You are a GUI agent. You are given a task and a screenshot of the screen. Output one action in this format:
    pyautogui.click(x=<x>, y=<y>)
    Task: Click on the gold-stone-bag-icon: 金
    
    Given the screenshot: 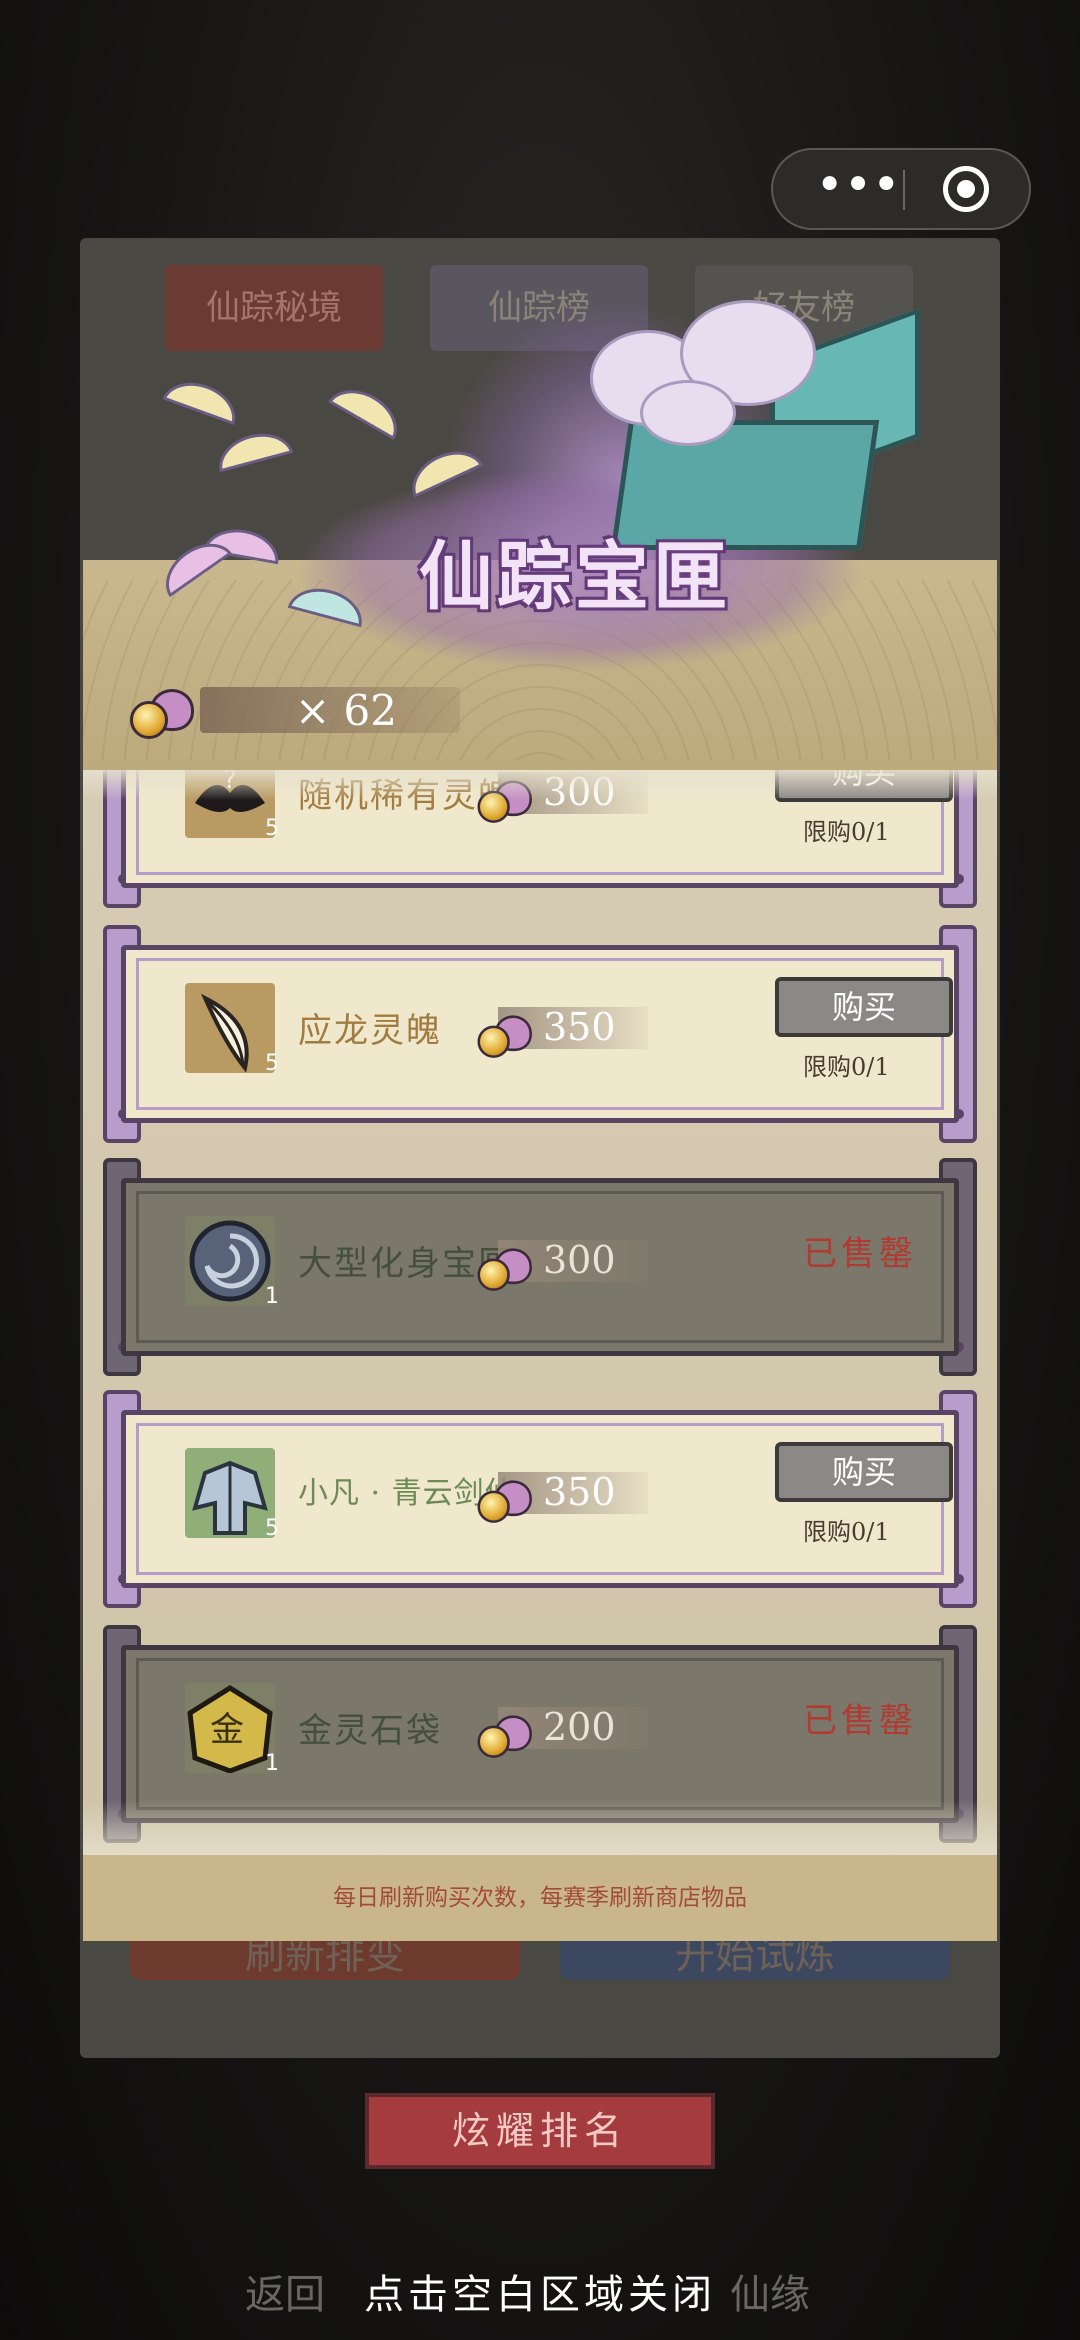 What is the action you would take?
    pyautogui.click(x=230, y=1728)
    